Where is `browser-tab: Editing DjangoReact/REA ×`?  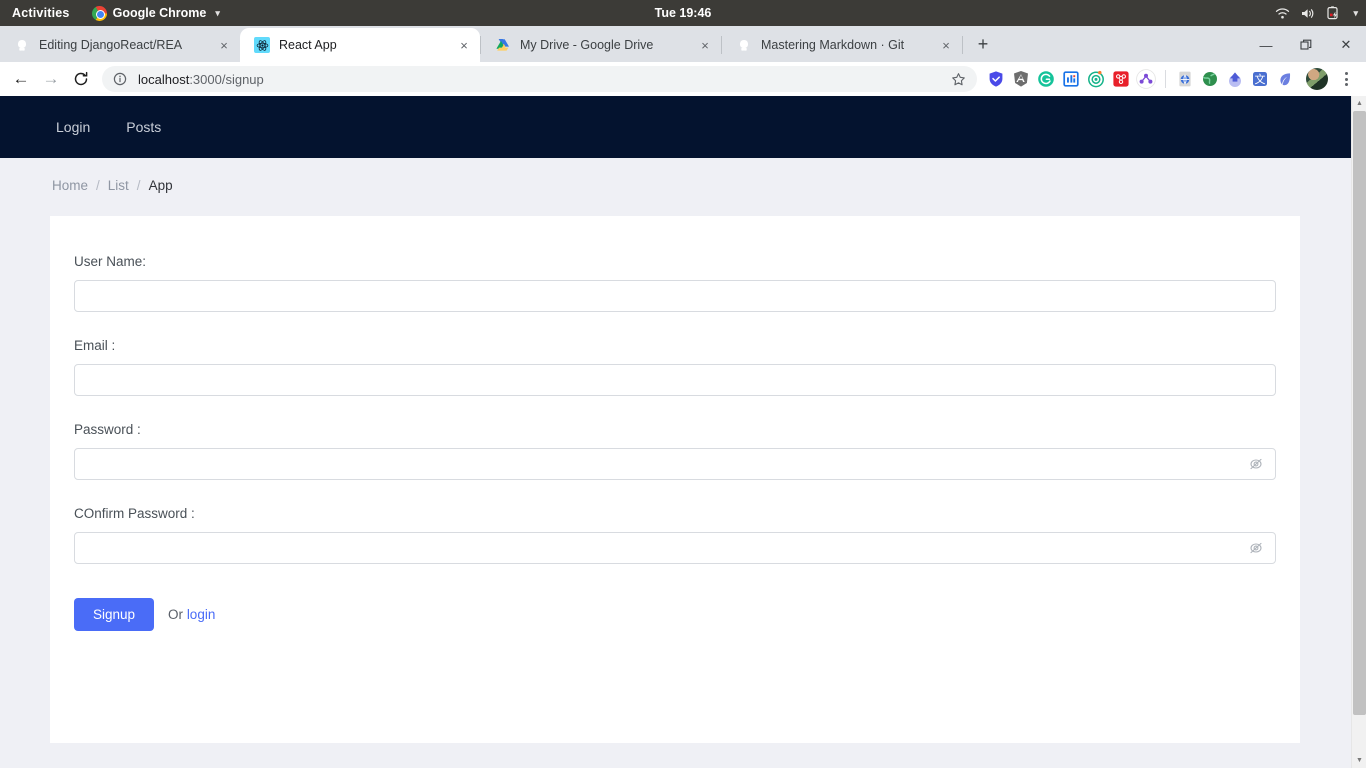 browser-tab: Editing DjangoReact/REA × is located at coordinates (120, 45).